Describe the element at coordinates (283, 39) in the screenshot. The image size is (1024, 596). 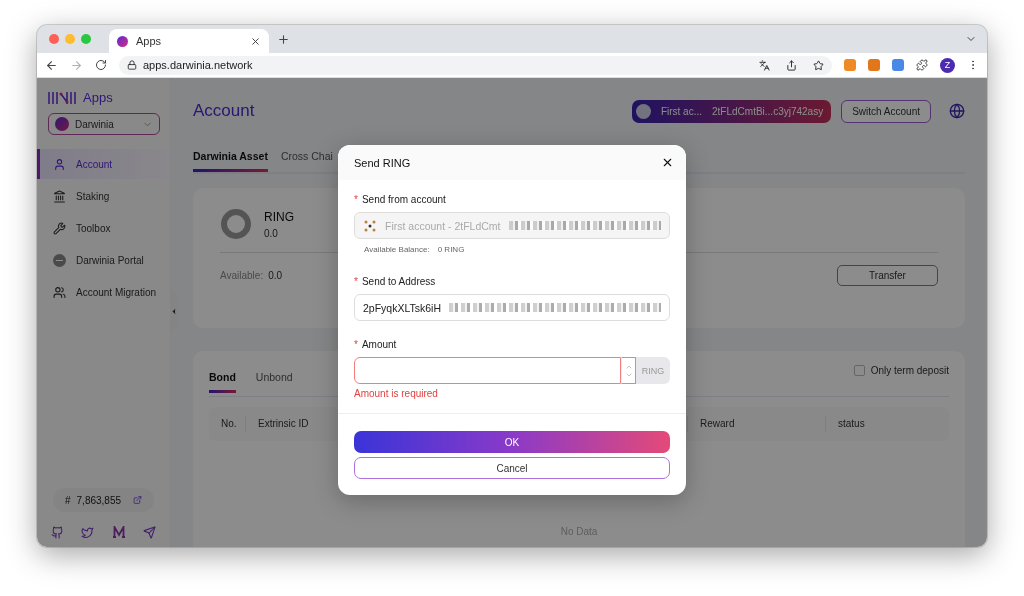
I see `new-tab-icon` at that location.